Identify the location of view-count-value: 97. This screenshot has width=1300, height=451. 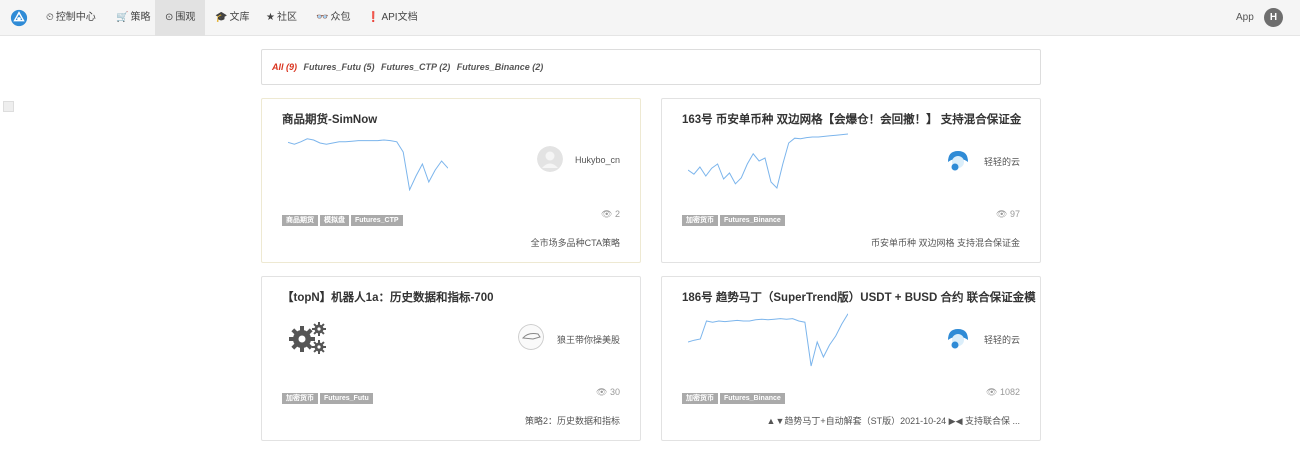
(1014, 214).